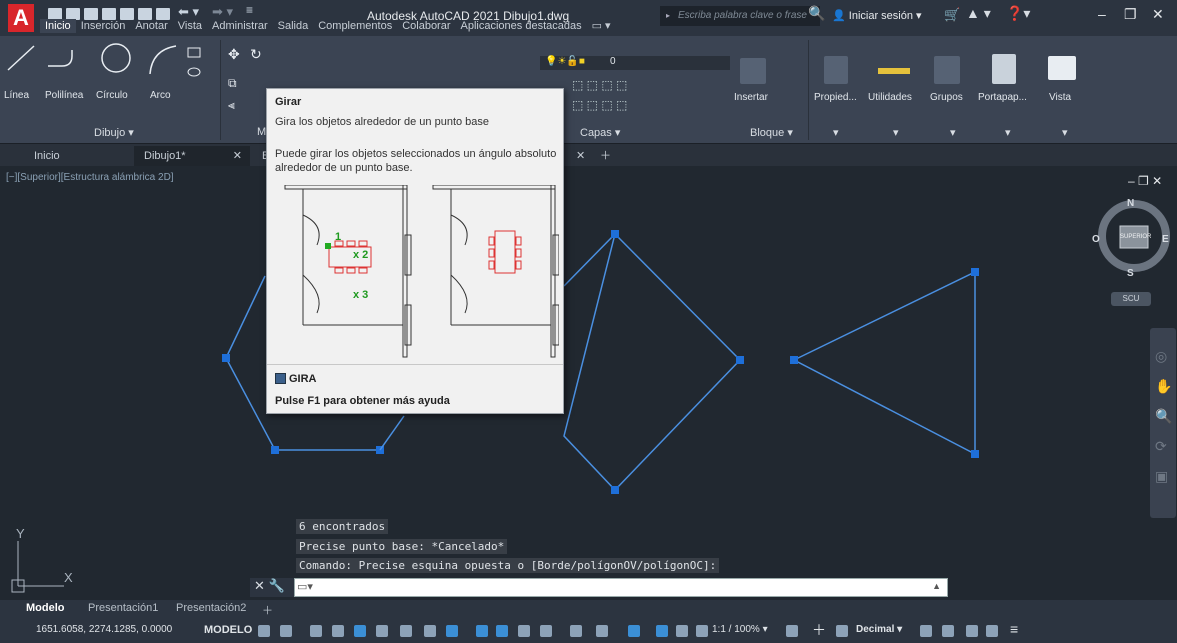  Describe the element at coordinates (1018, 13) in the screenshot. I see `help-icon: ❓▾` at that location.